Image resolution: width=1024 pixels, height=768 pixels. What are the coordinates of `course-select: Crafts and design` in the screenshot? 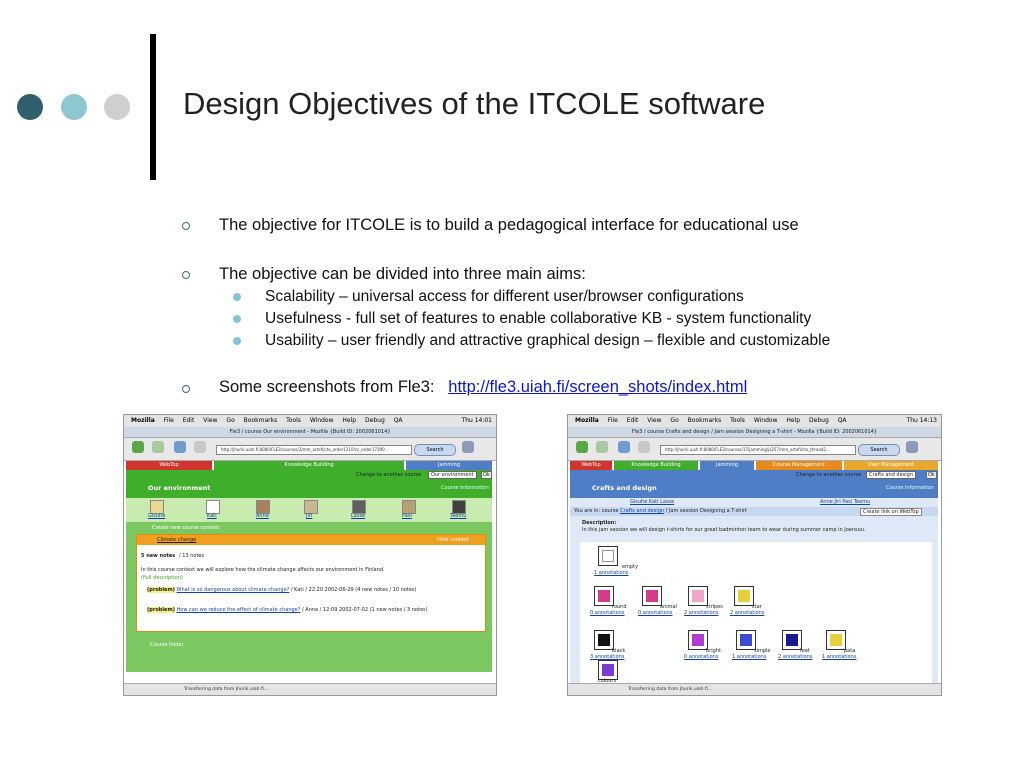 It's located at (891, 475).